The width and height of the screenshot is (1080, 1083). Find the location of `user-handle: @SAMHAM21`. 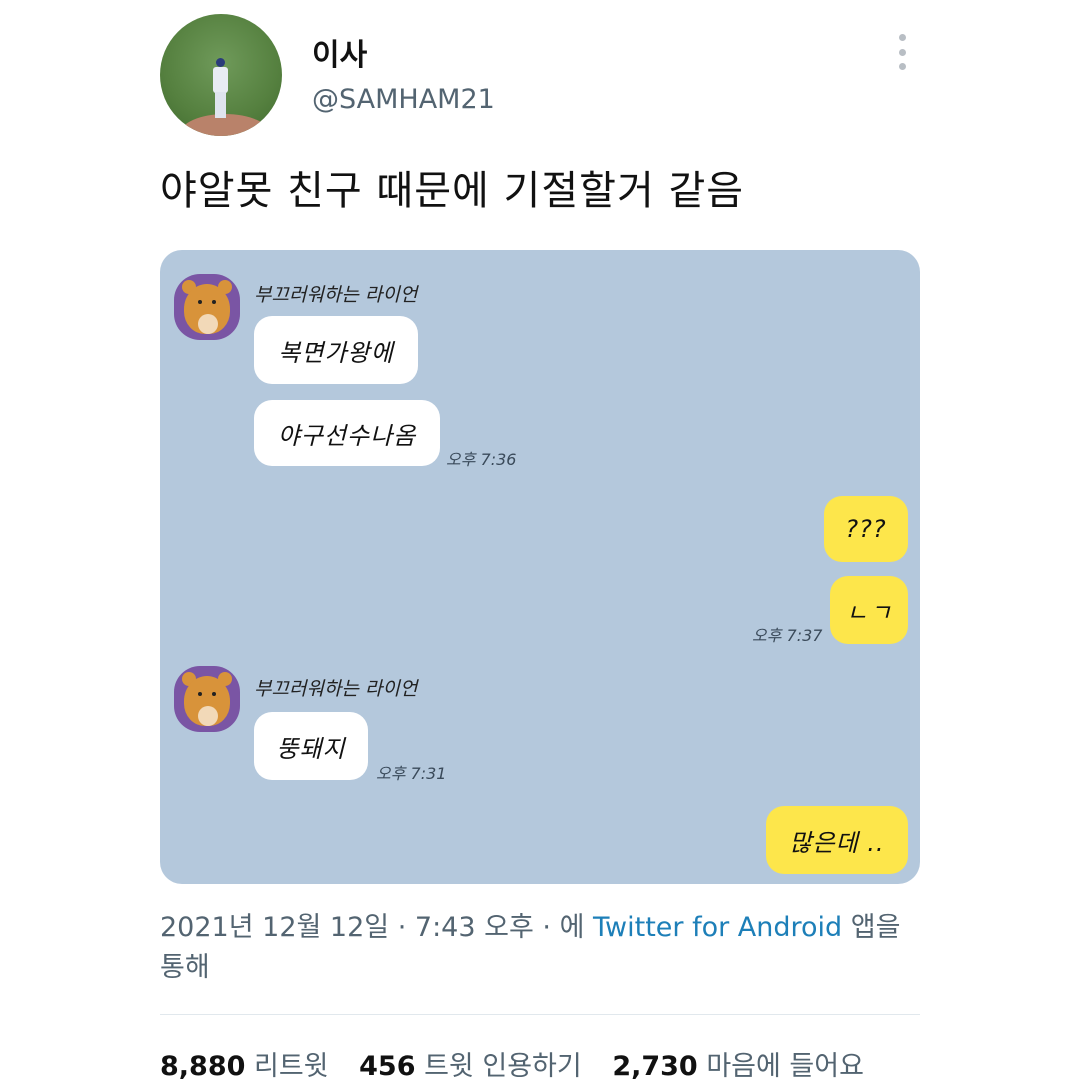

user-handle: @SAMHAM21 is located at coordinates (403, 99).